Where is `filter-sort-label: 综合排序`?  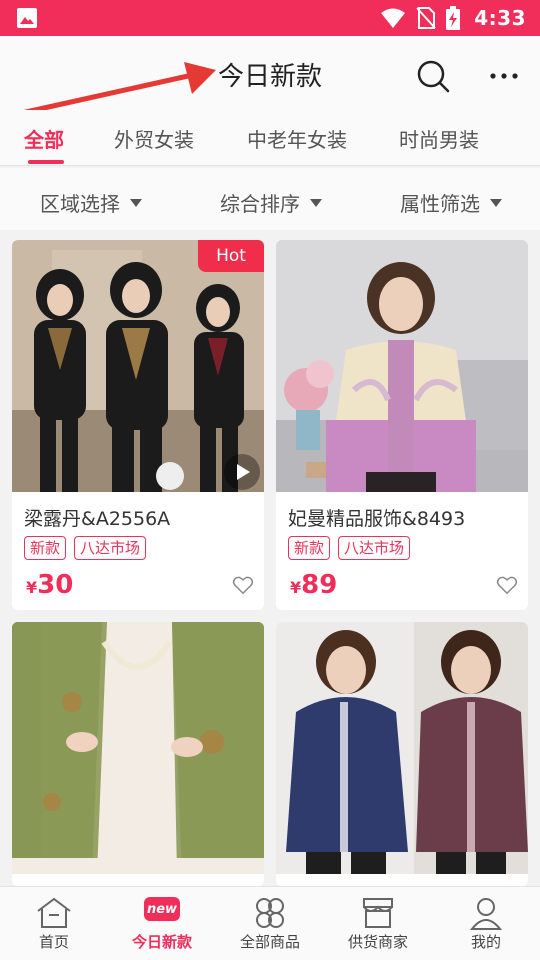 filter-sort-label: 综合排序 is located at coordinates (260, 204).